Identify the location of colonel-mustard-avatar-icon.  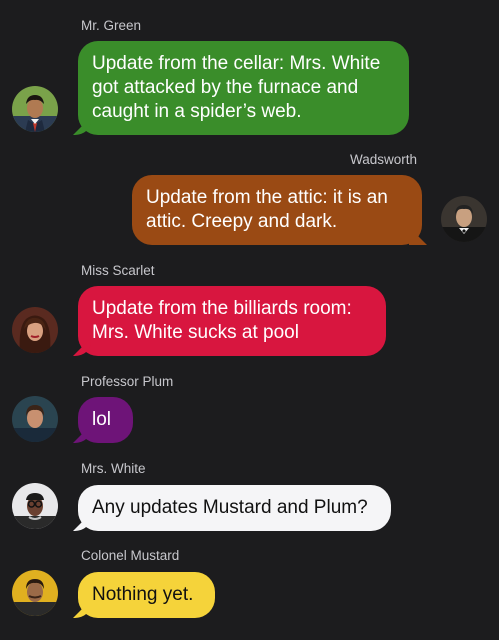
(35, 593).